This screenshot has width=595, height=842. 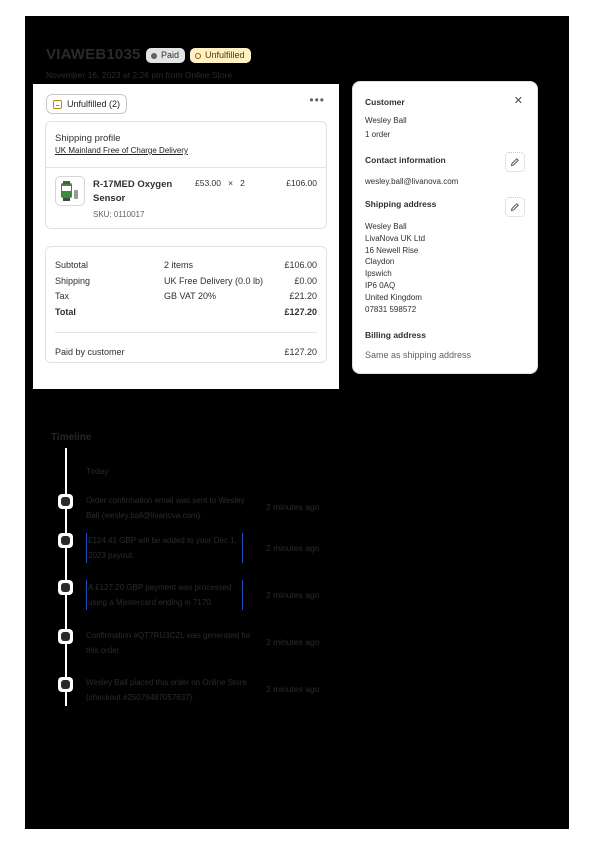 What do you see at coordinates (198, 55) in the screenshot?
I see `unfulfilled-dot-icon` at bounding box center [198, 55].